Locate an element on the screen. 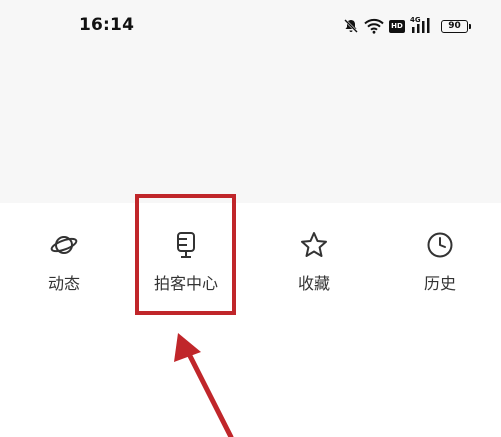 The width and height of the screenshot is (501, 437). battery-icon: 90 is located at coordinates (456, 26).